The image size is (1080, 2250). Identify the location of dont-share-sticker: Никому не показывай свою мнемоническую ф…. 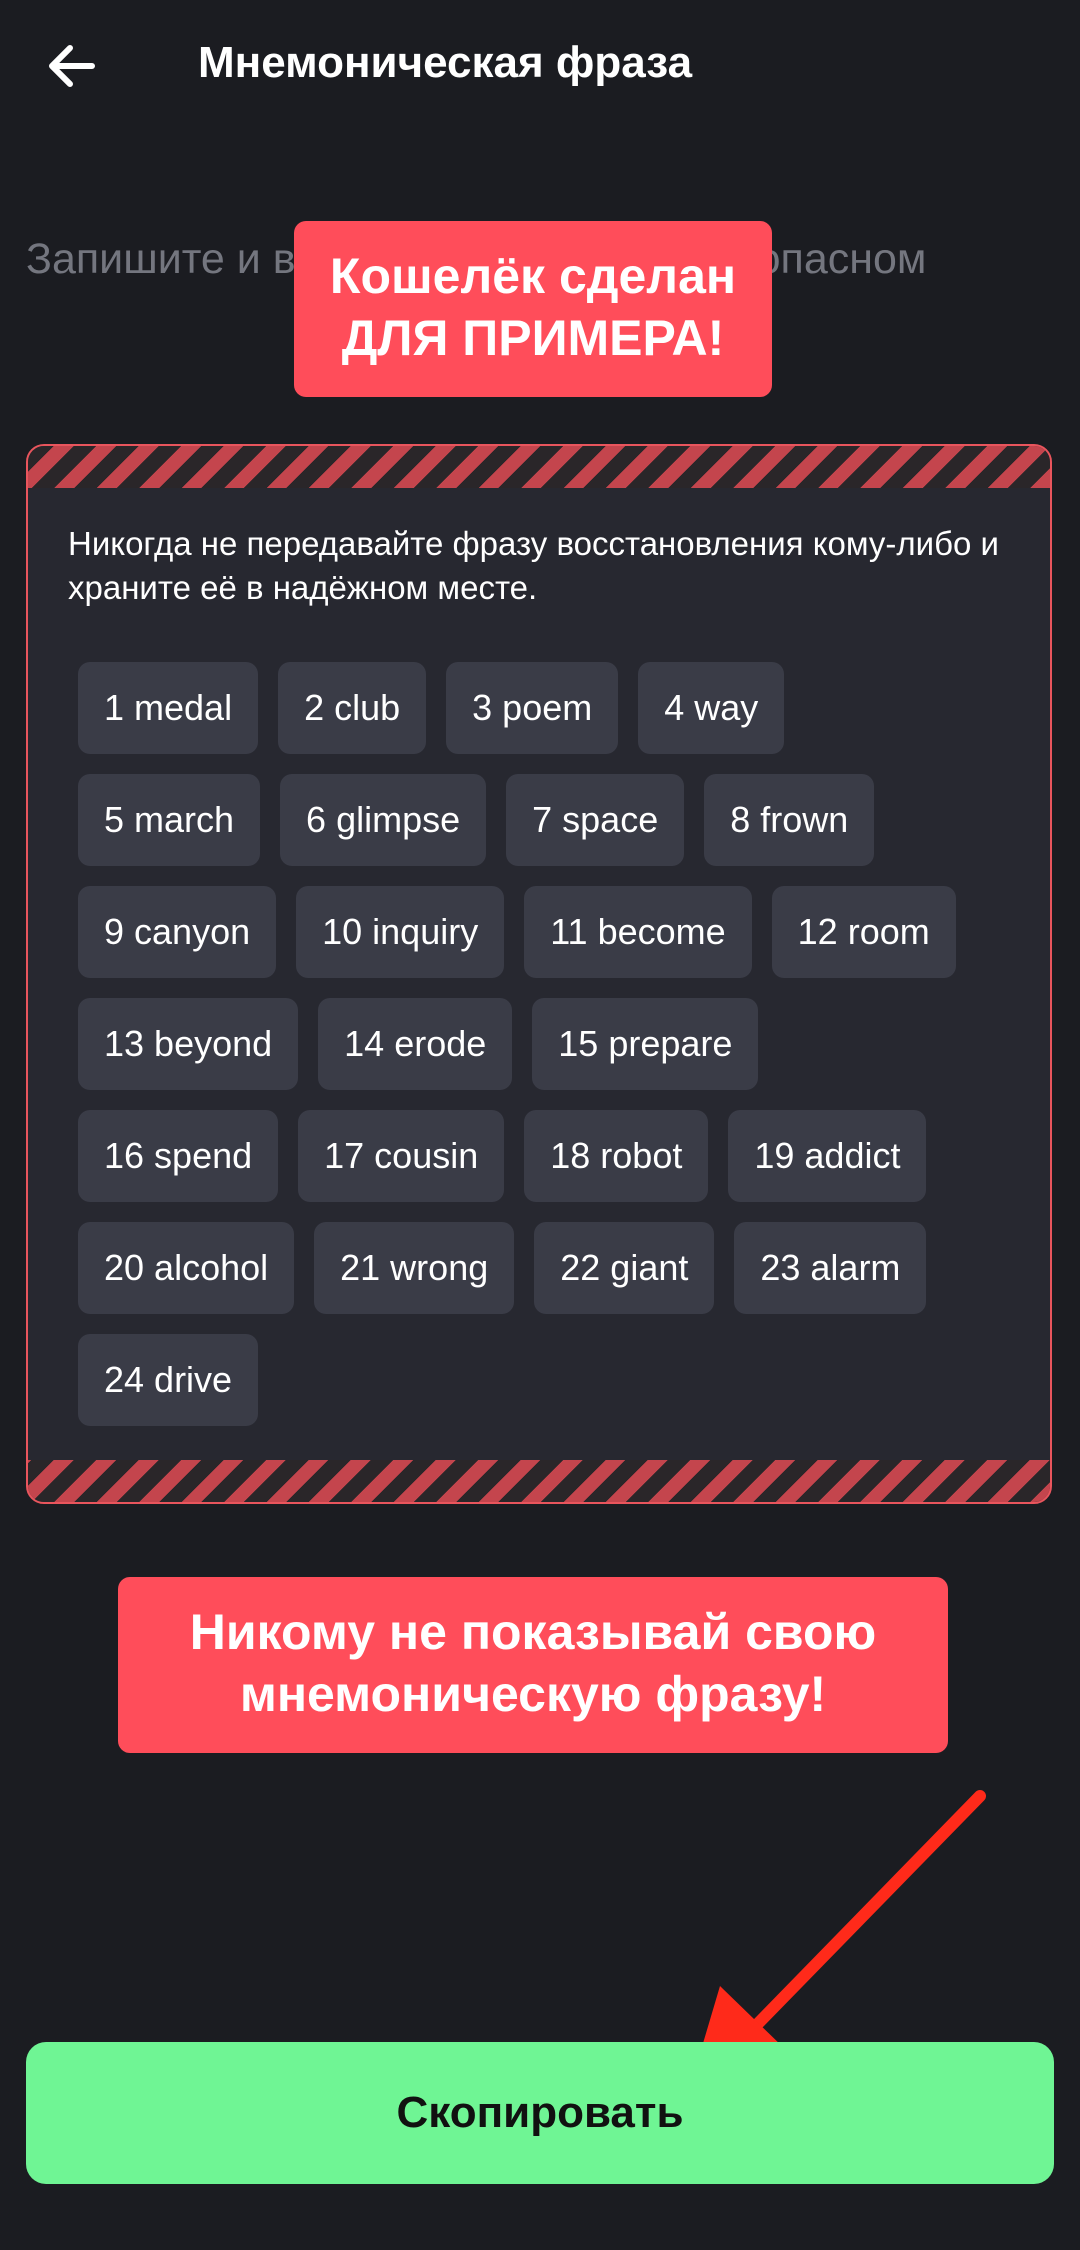
(533, 1665).